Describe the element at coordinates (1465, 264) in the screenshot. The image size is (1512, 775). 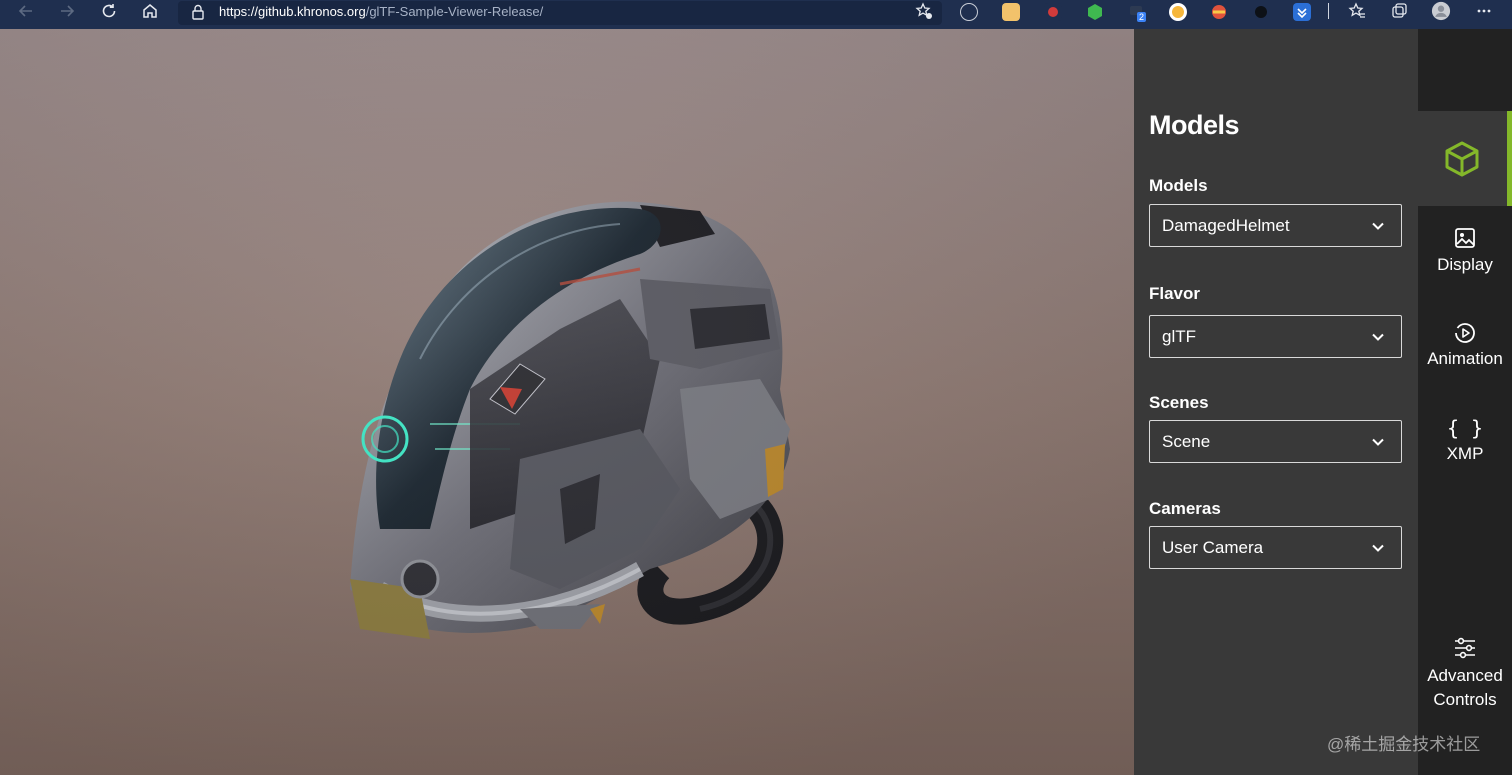
I see `tab-display-label: Display` at that location.